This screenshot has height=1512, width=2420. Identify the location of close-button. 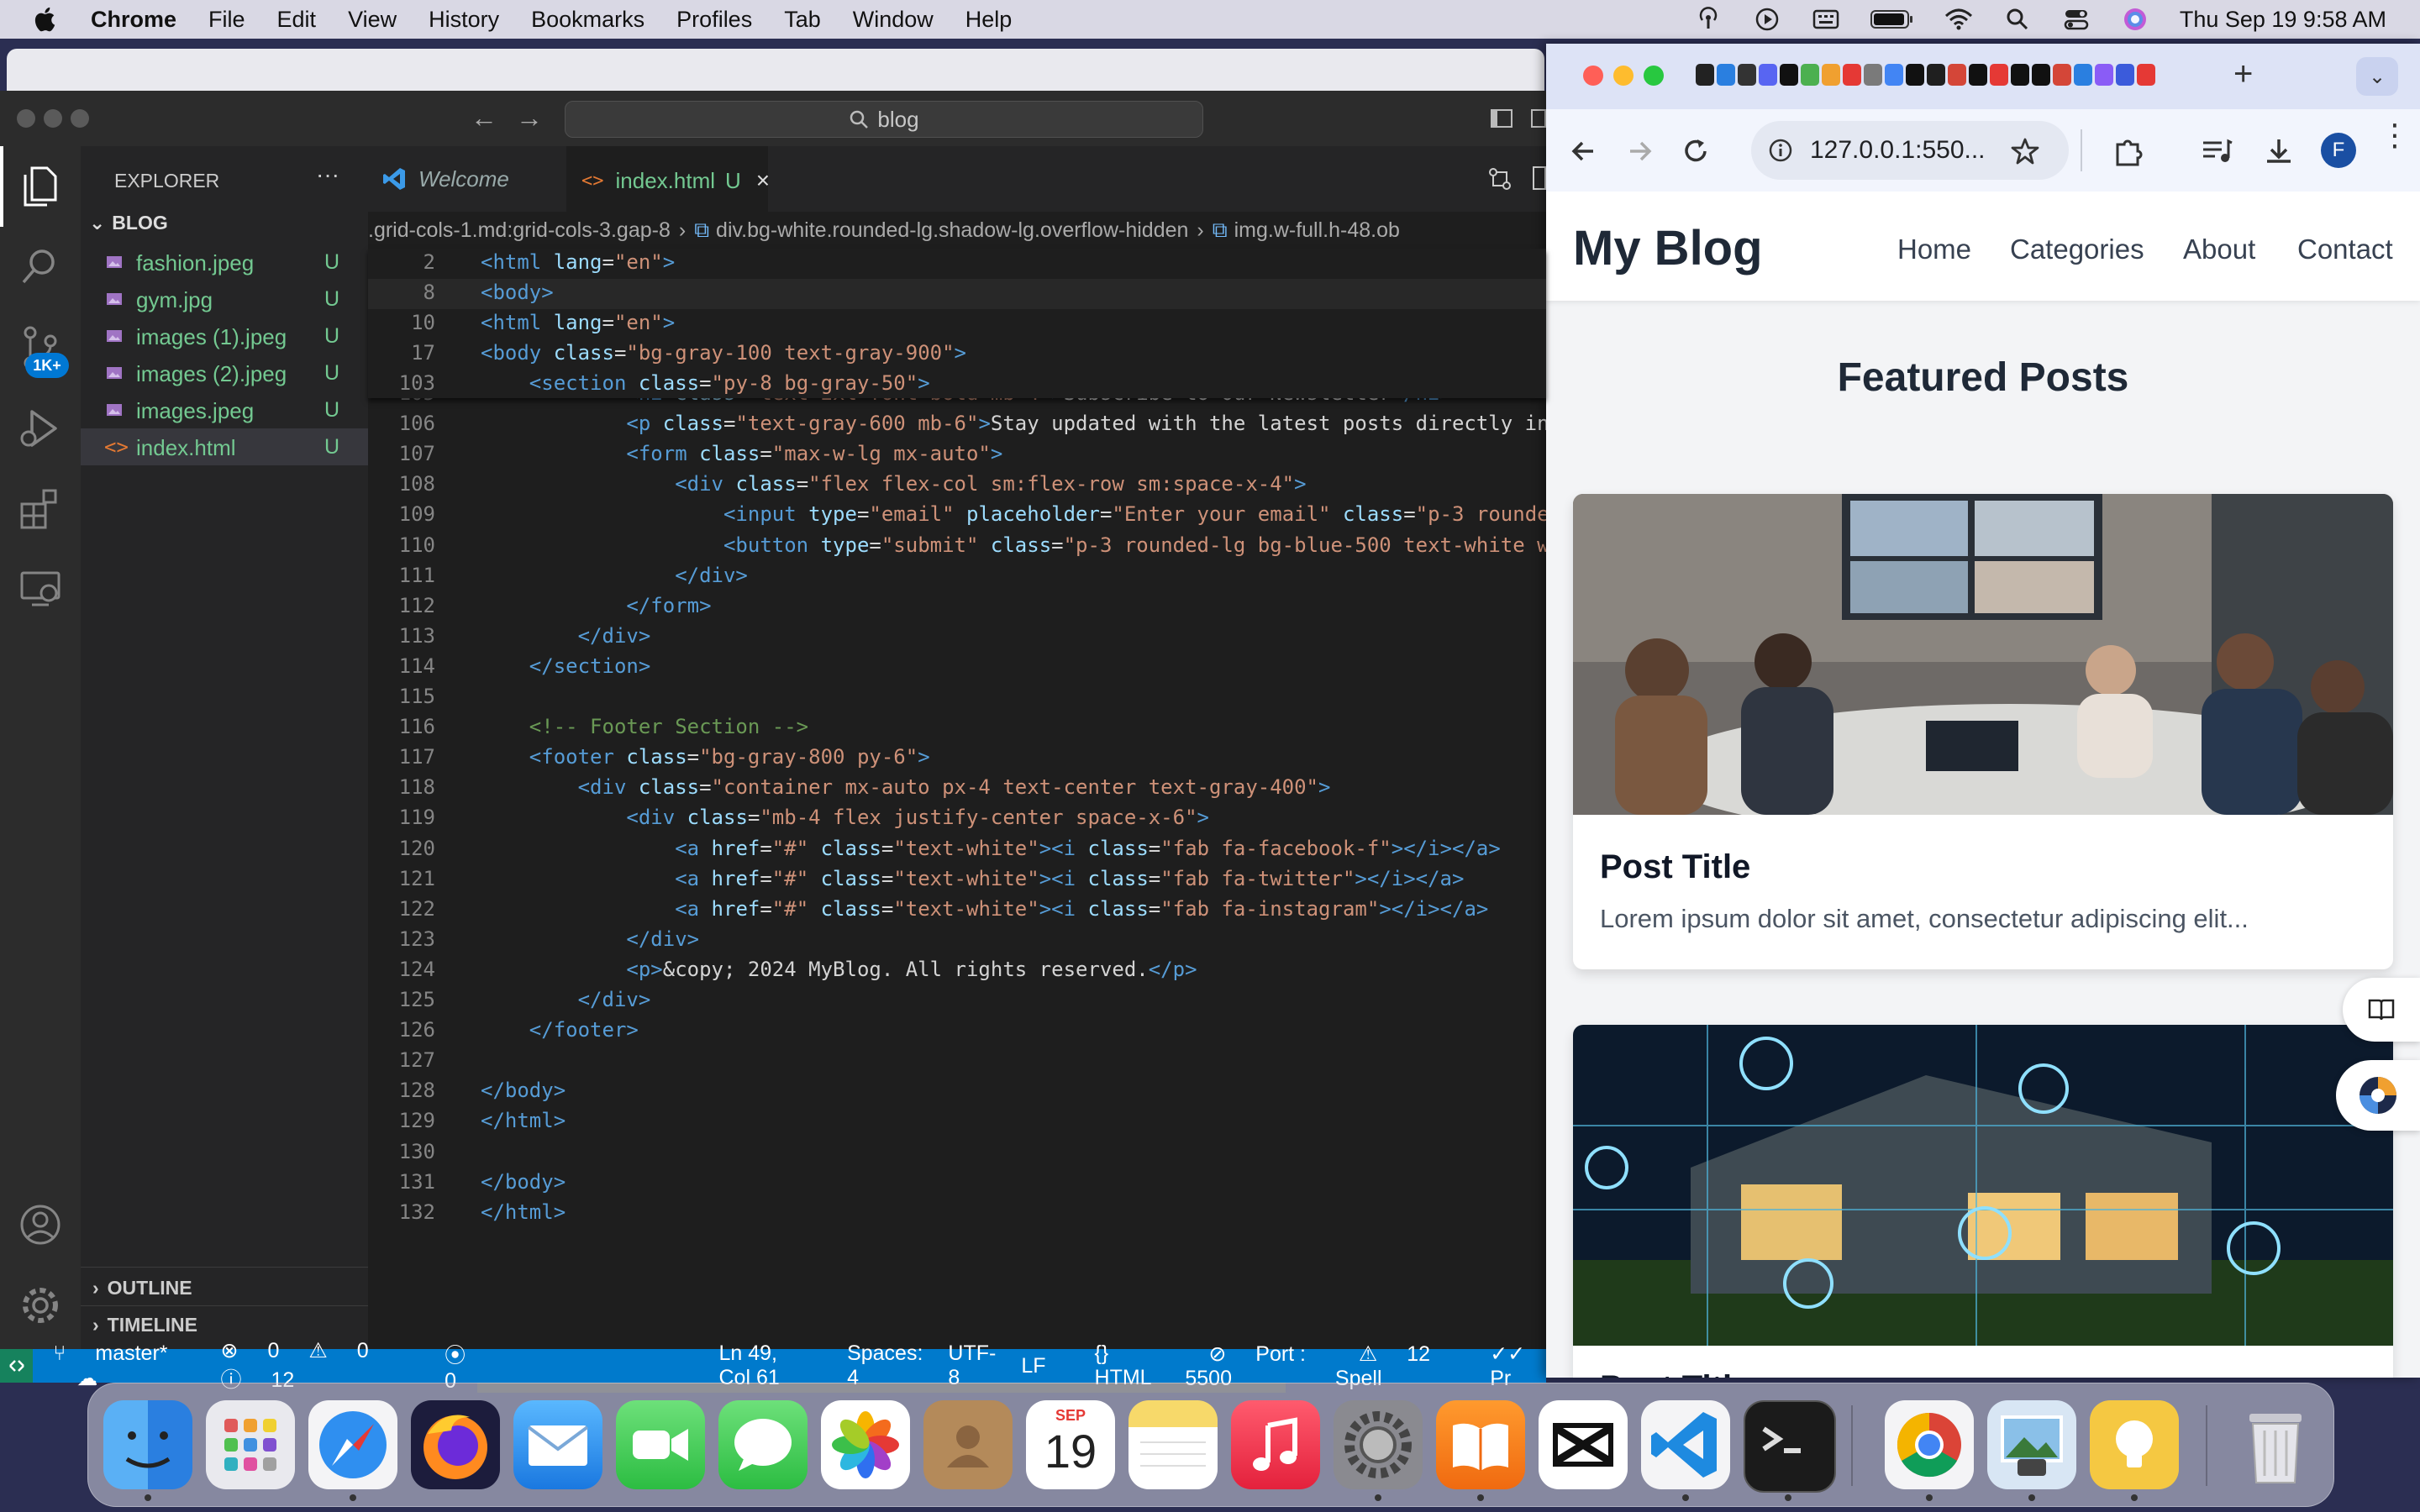
(26, 118).